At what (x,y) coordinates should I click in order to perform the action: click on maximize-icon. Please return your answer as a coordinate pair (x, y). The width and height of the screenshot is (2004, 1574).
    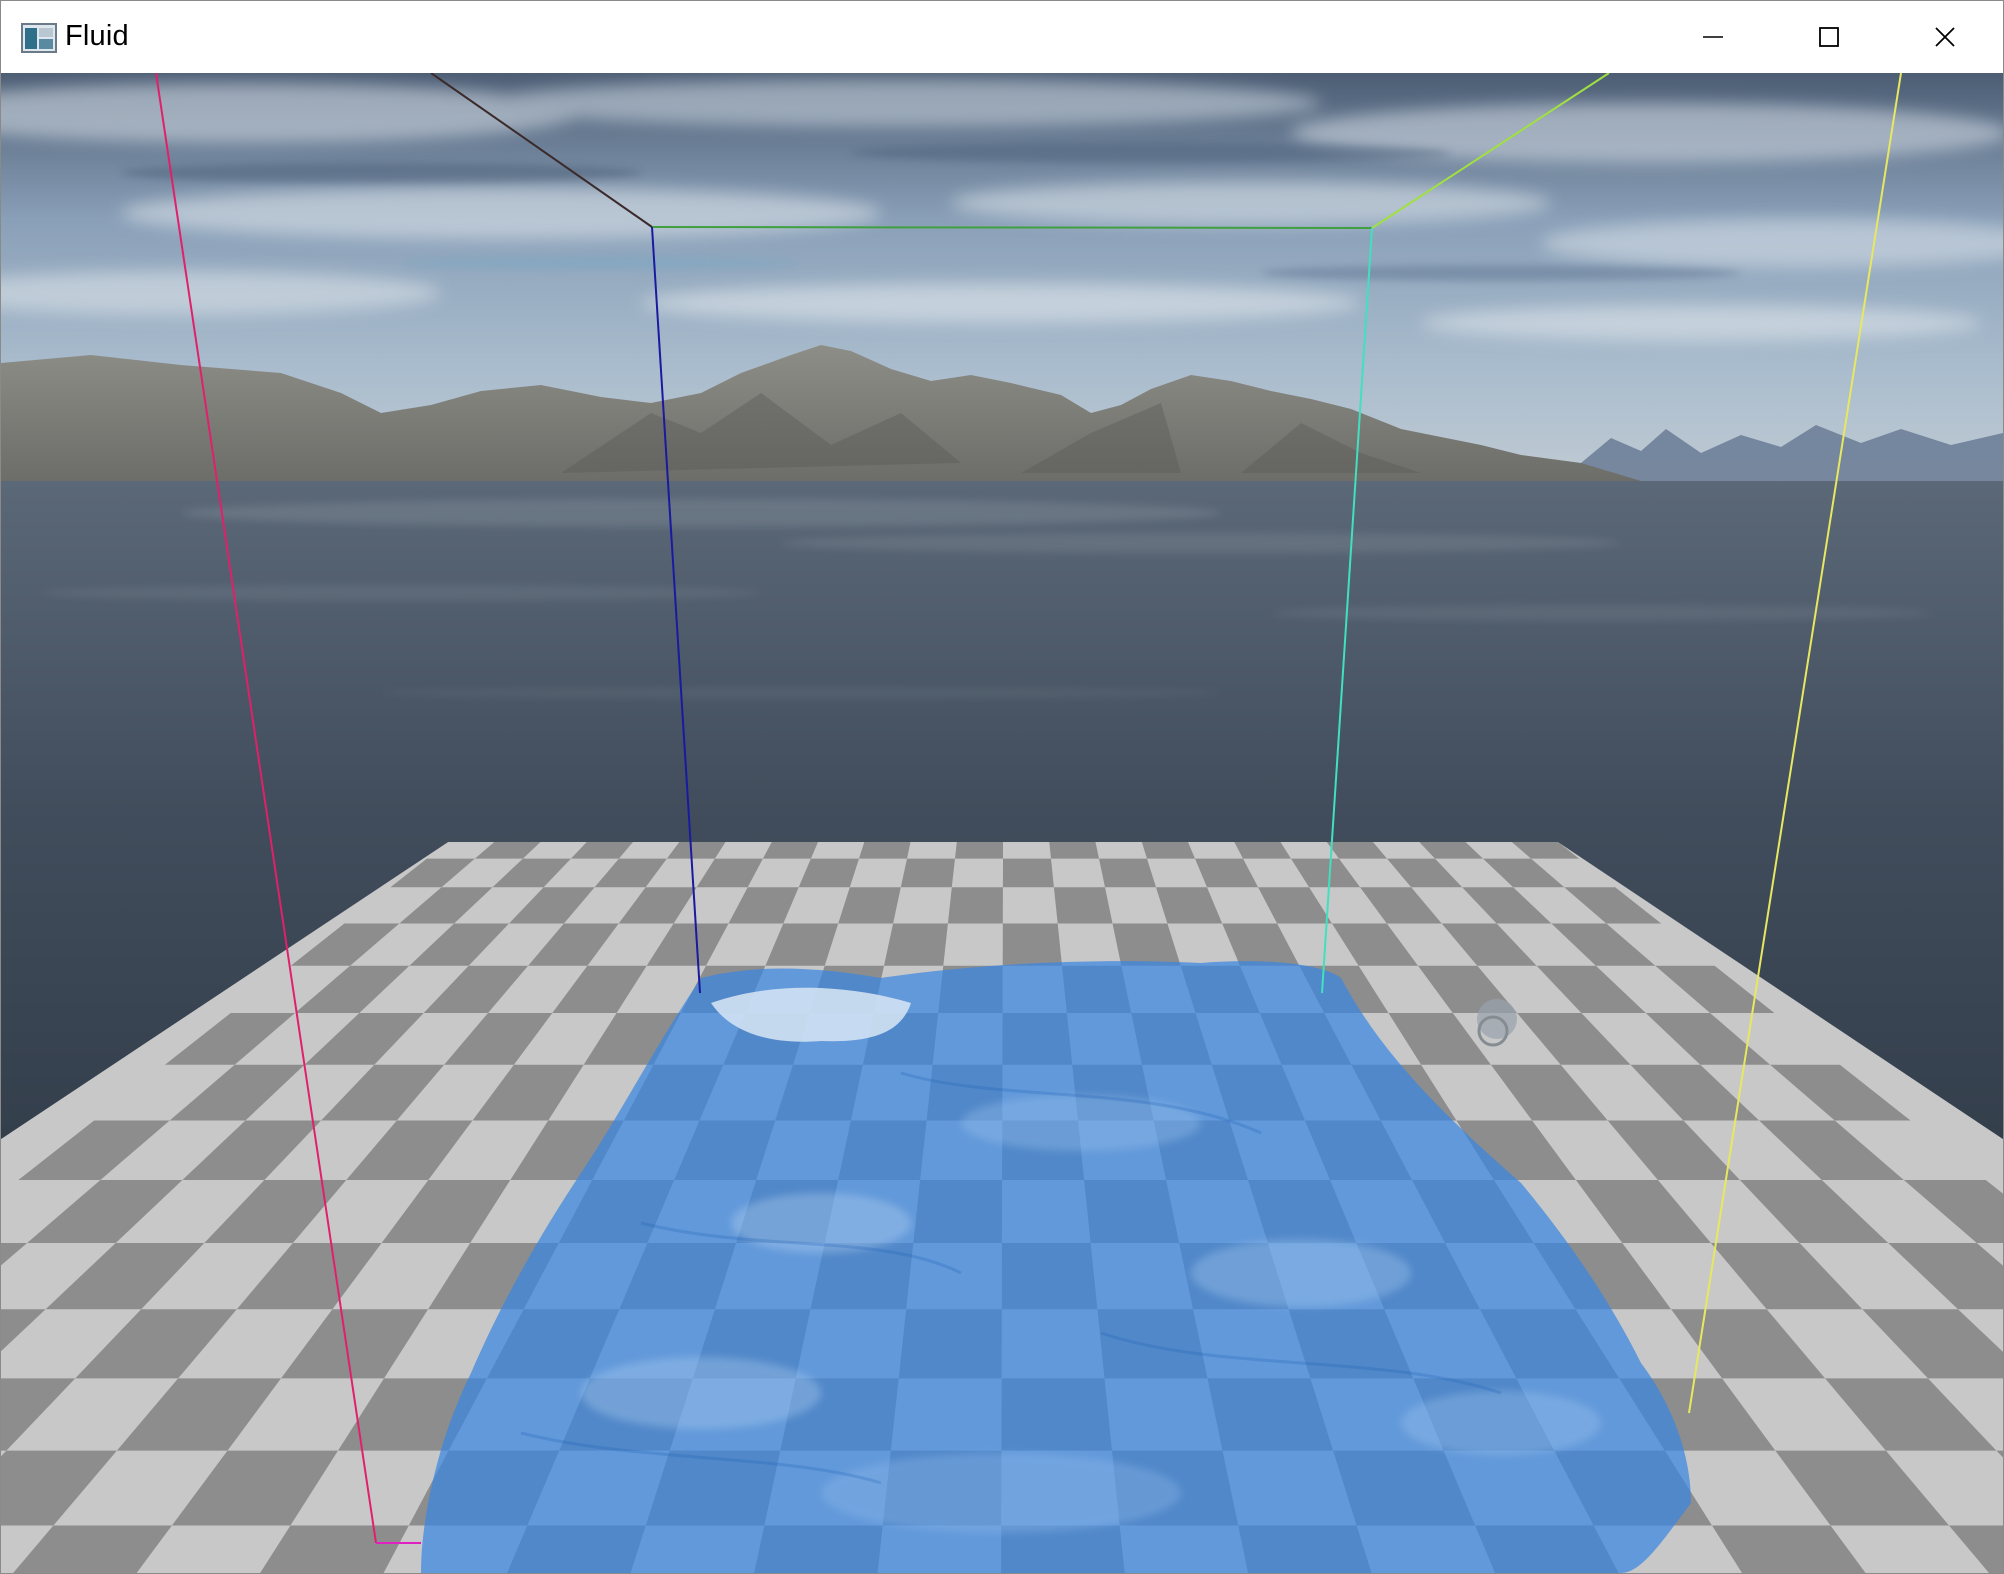
    Looking at the image, I should click on (1829, 37).